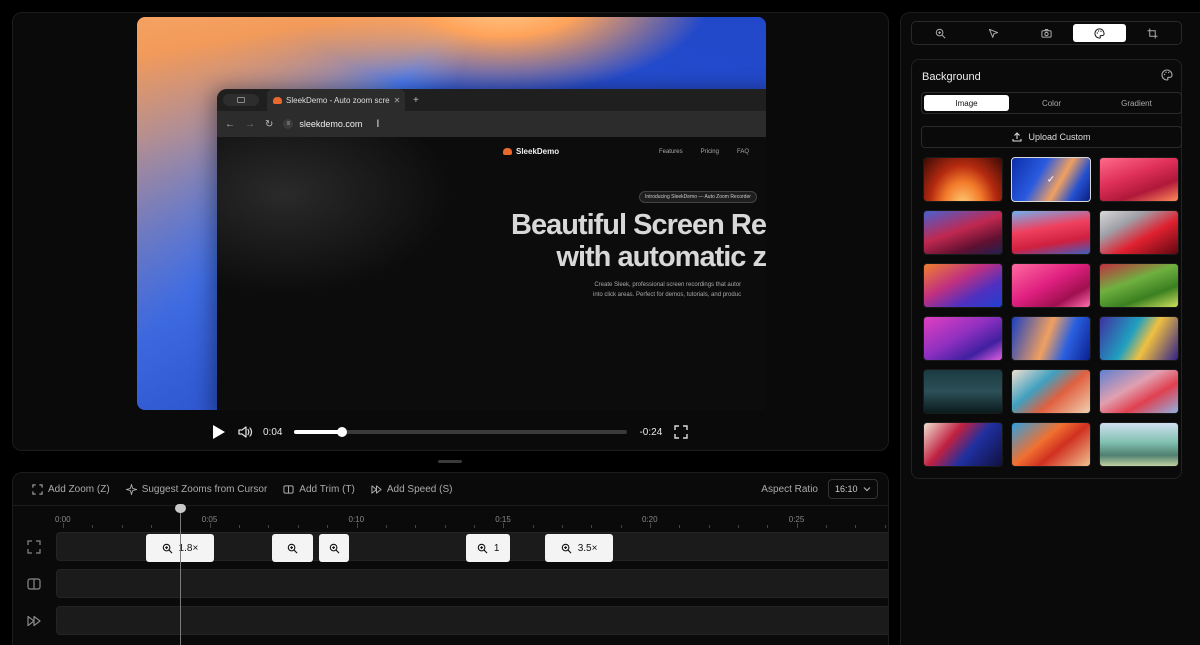 This screenshot has width=1200, height=645. Describe the element at coordinates (681, 432) in the screenshot. I see `fullscreen-icon` at that location.